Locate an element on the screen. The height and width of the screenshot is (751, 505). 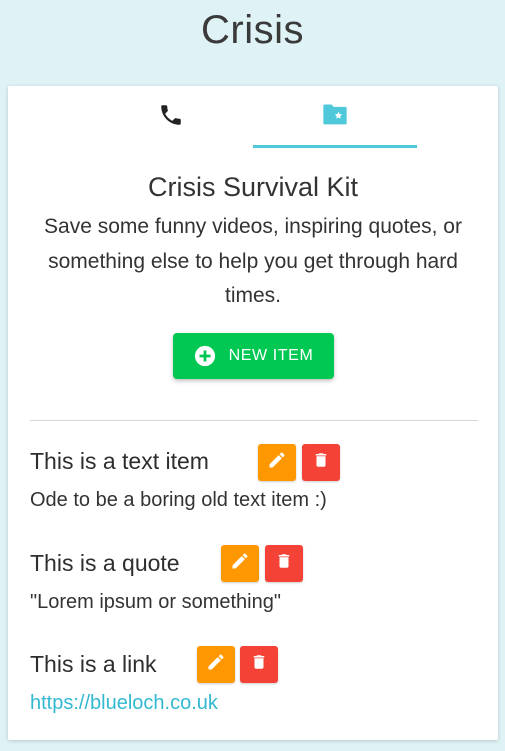
item-title: This is a text item is located at coordinates (119, 461).